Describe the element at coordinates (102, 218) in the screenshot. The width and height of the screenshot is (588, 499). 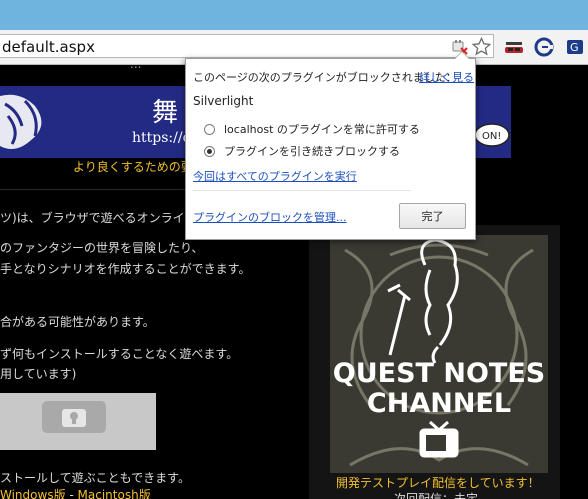
I see `intro-line-1: ツ)は、ブラウザで遊べるオンラインT` at that location.